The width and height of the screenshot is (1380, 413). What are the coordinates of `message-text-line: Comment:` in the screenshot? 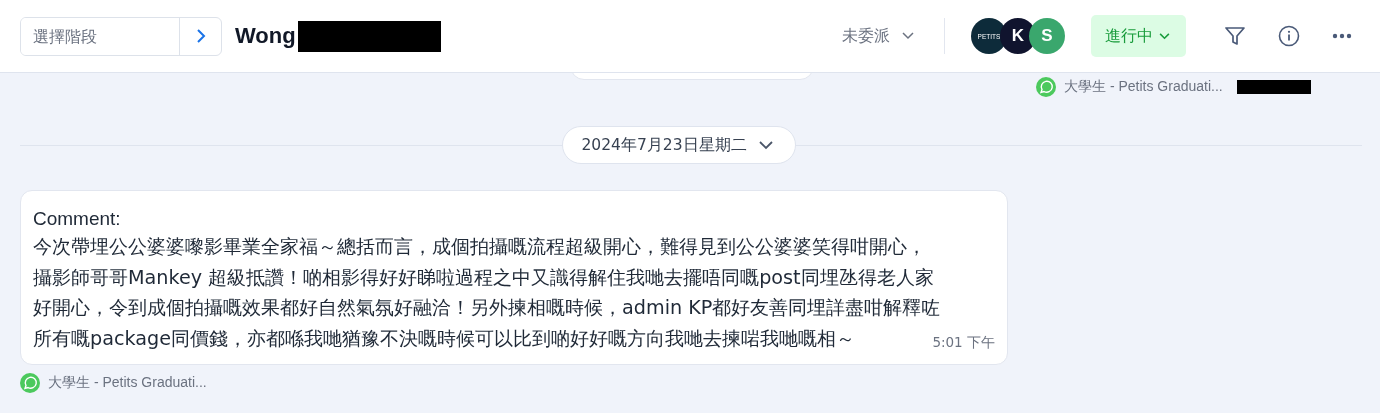 It's located at (77, 219).